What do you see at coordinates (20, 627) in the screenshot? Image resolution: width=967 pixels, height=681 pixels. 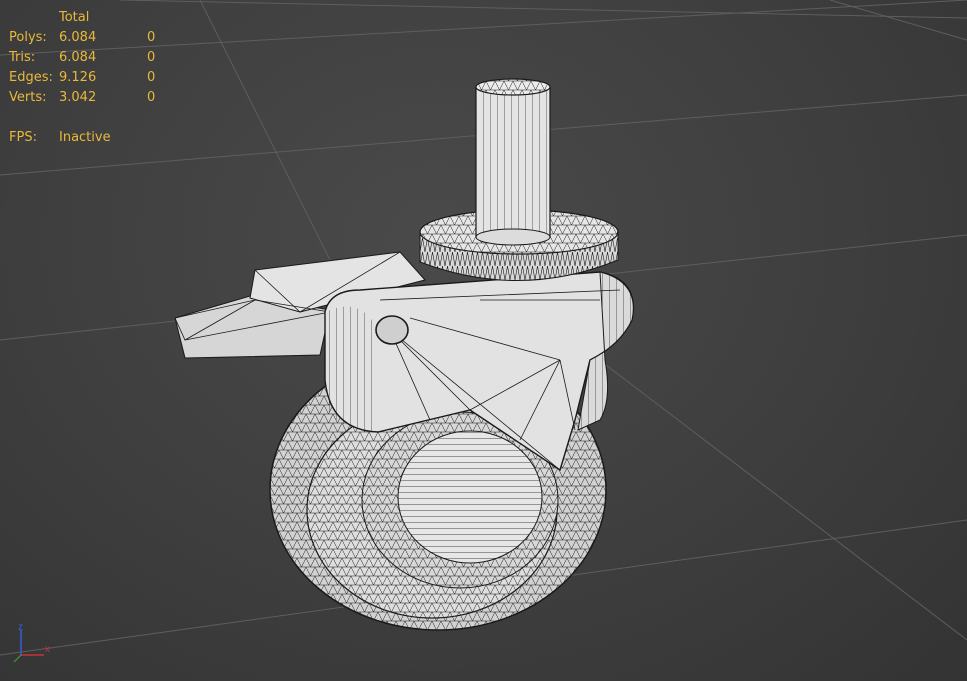 I see `z-axis-label: z` at bounding box center [20, 627].